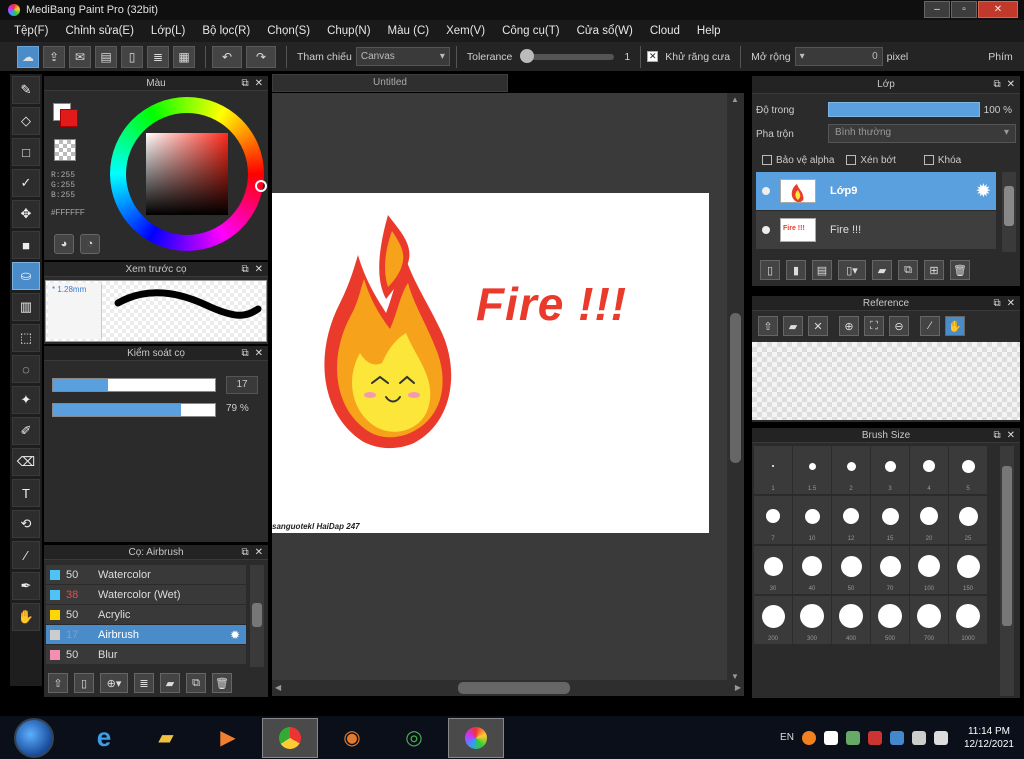 This screenshot has width=1024, height=759. What do you see at coordinates (735, 99) in the screenshot?
I see `scroll-up-icon: ▲` at bounding box center [735, 99].